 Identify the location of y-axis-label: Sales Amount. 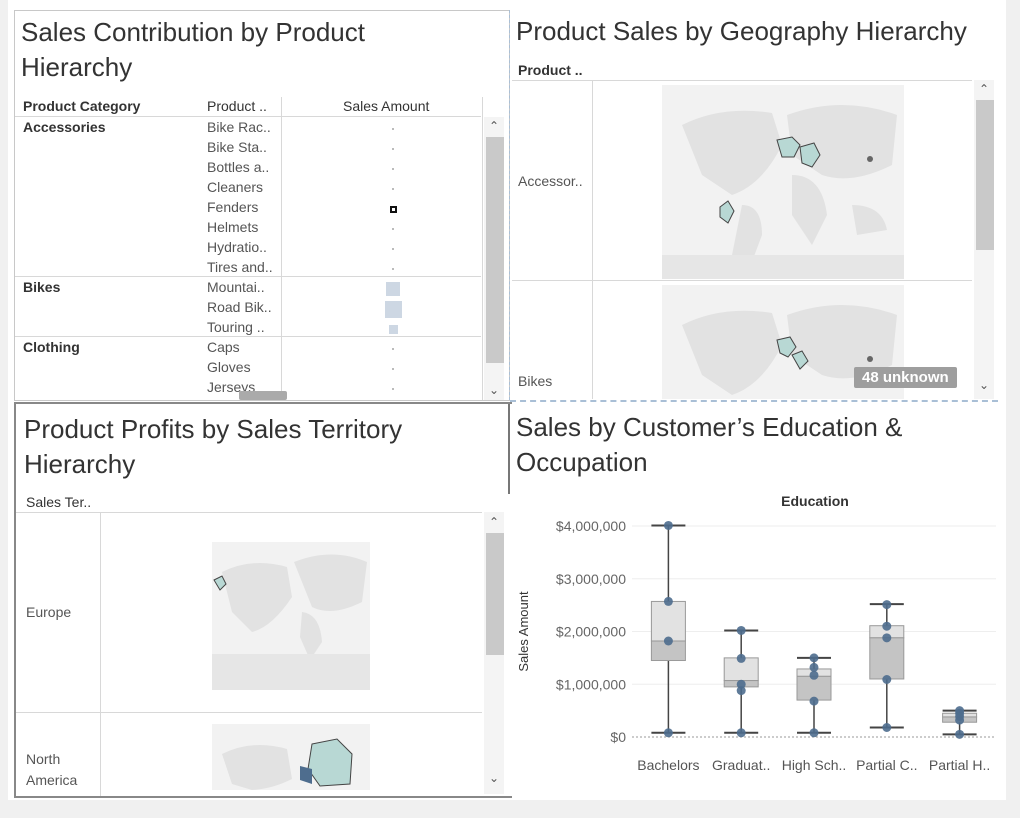
(523, 631).